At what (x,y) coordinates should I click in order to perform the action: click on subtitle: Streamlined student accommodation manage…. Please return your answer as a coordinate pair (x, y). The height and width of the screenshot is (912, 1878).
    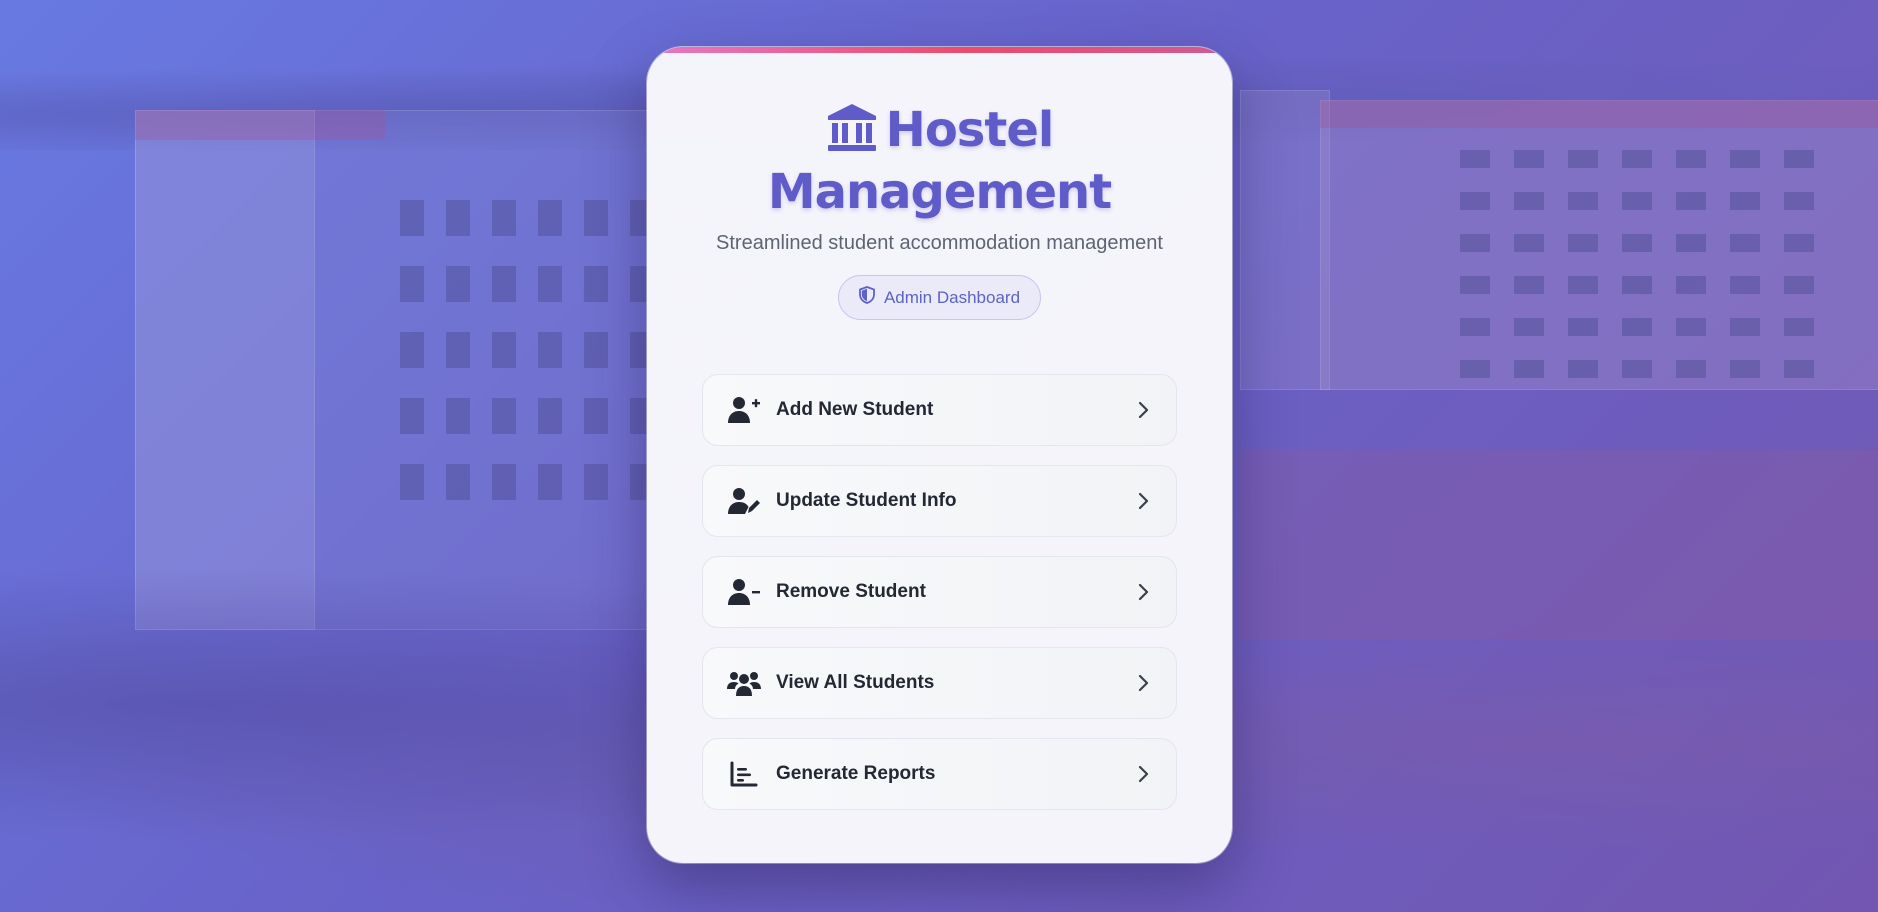
    Looking at the image, I should click on (939, 243).